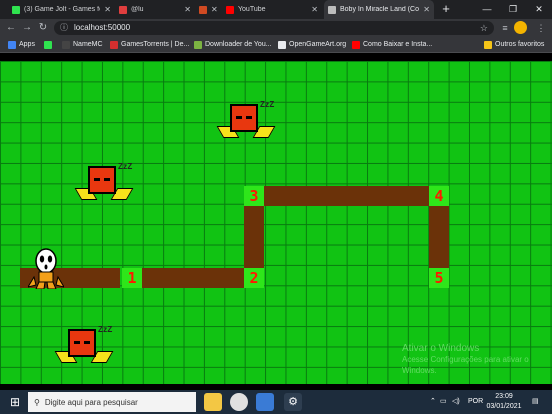 This screenshot has width=552, height=414. What do you see at coordinates (252, 9) in the screenshot?
I see `tab-title: YouTube` at bounding box center [252, 9].